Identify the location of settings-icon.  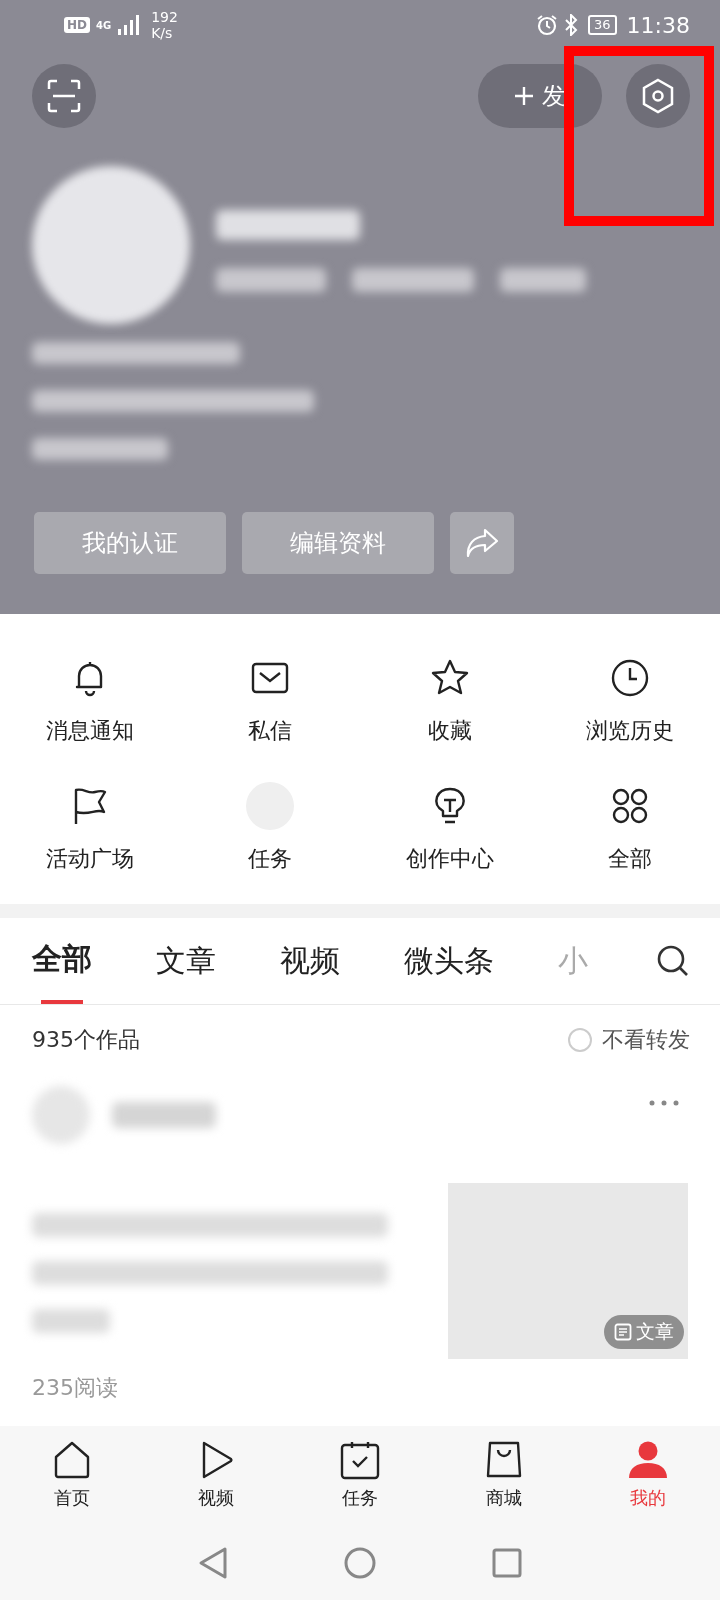
(658, 96).